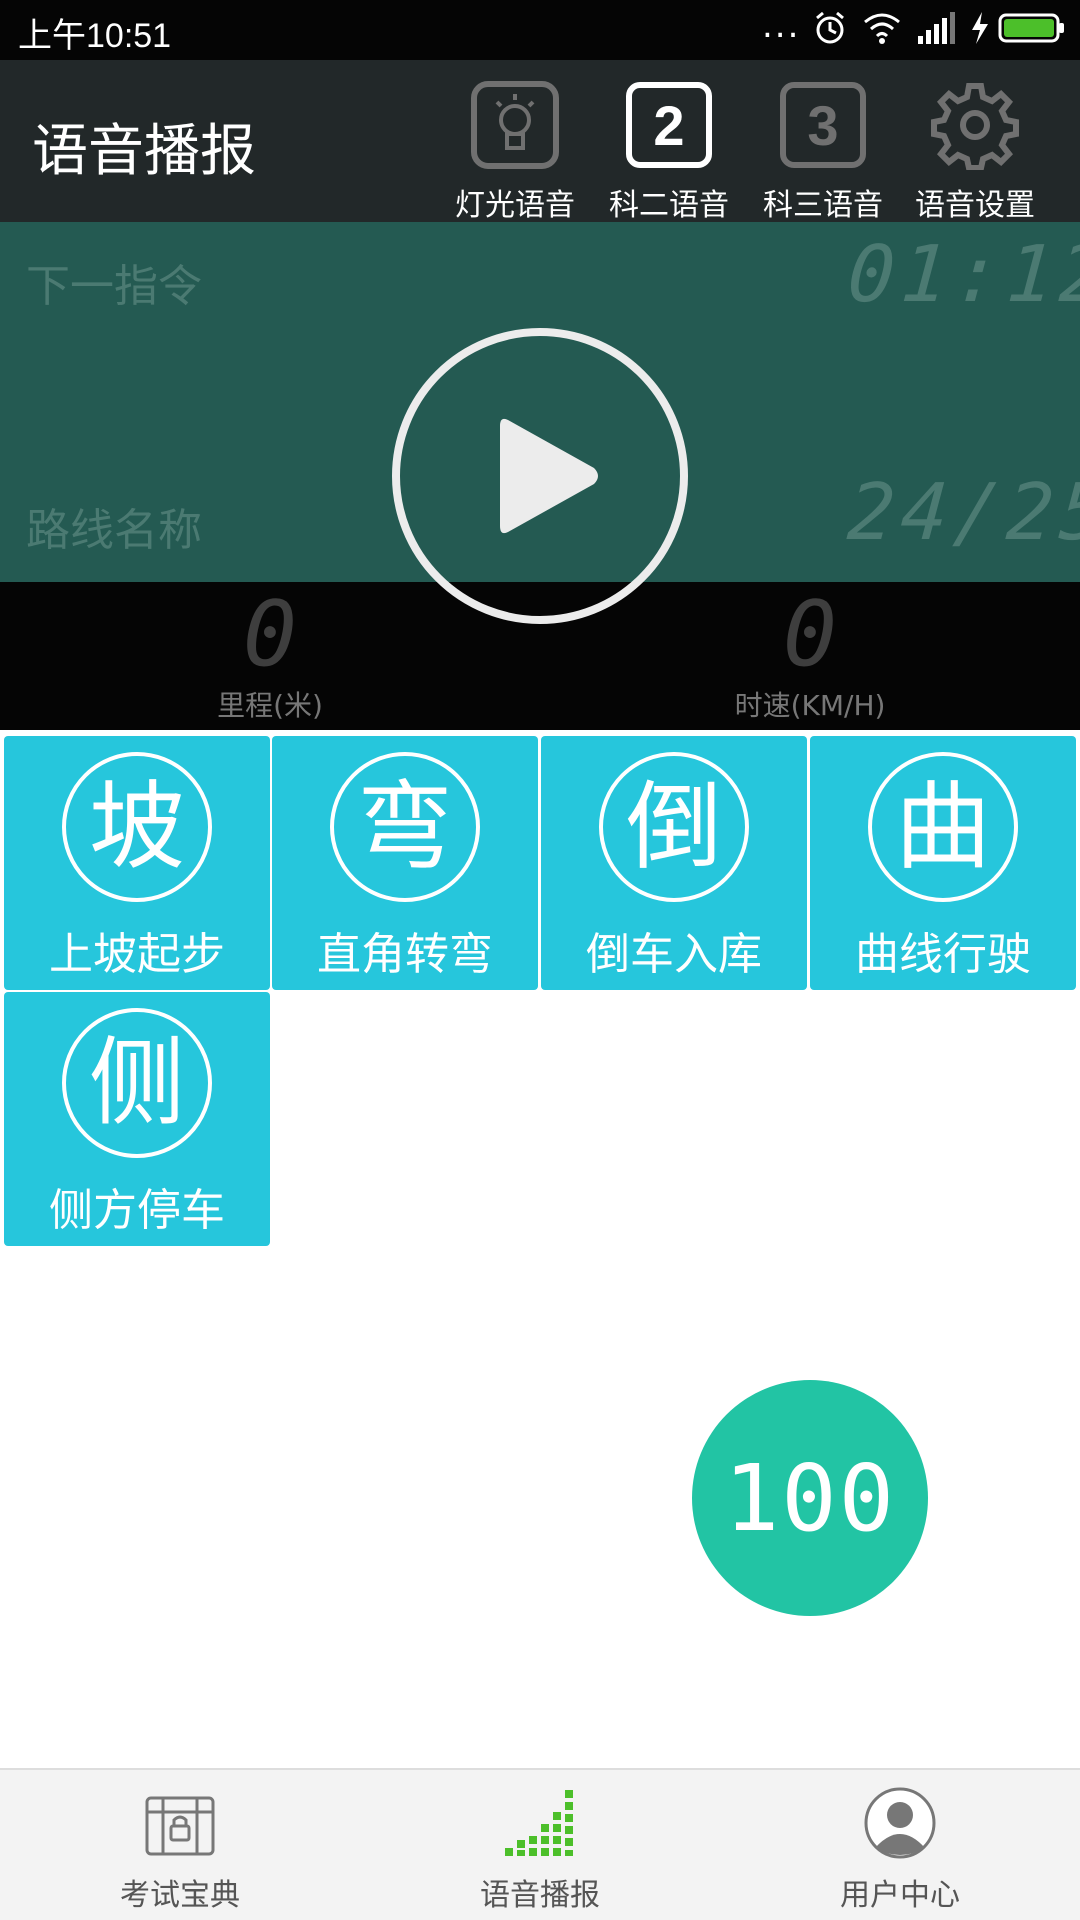 This screenshot has height=1920, width=1080. What do you see at coordinates (943, 827) in the screenshot?
I see `curve-char-icon: 曲` at bounding box center [943, 827].